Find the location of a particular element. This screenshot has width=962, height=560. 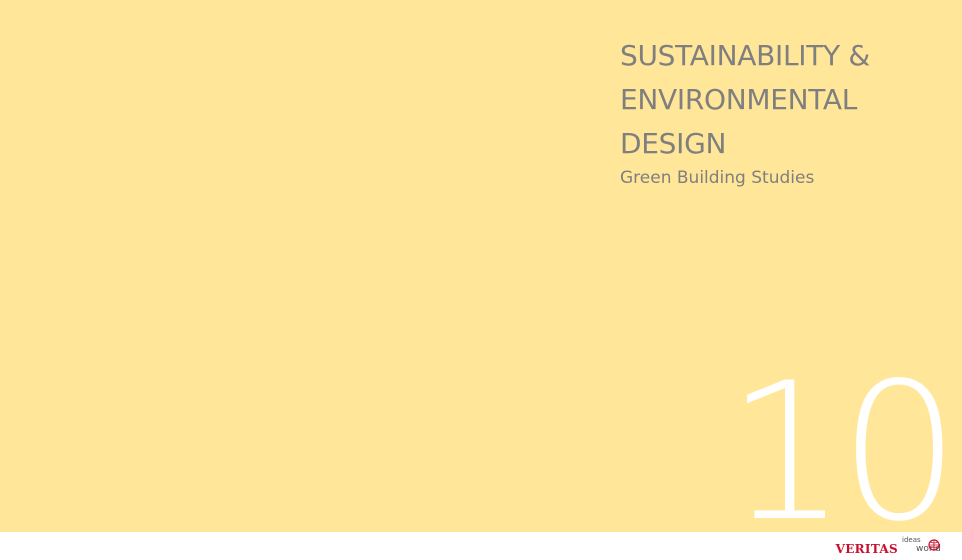

title-line-3: DESIGN is located at coordinates (673, 143).